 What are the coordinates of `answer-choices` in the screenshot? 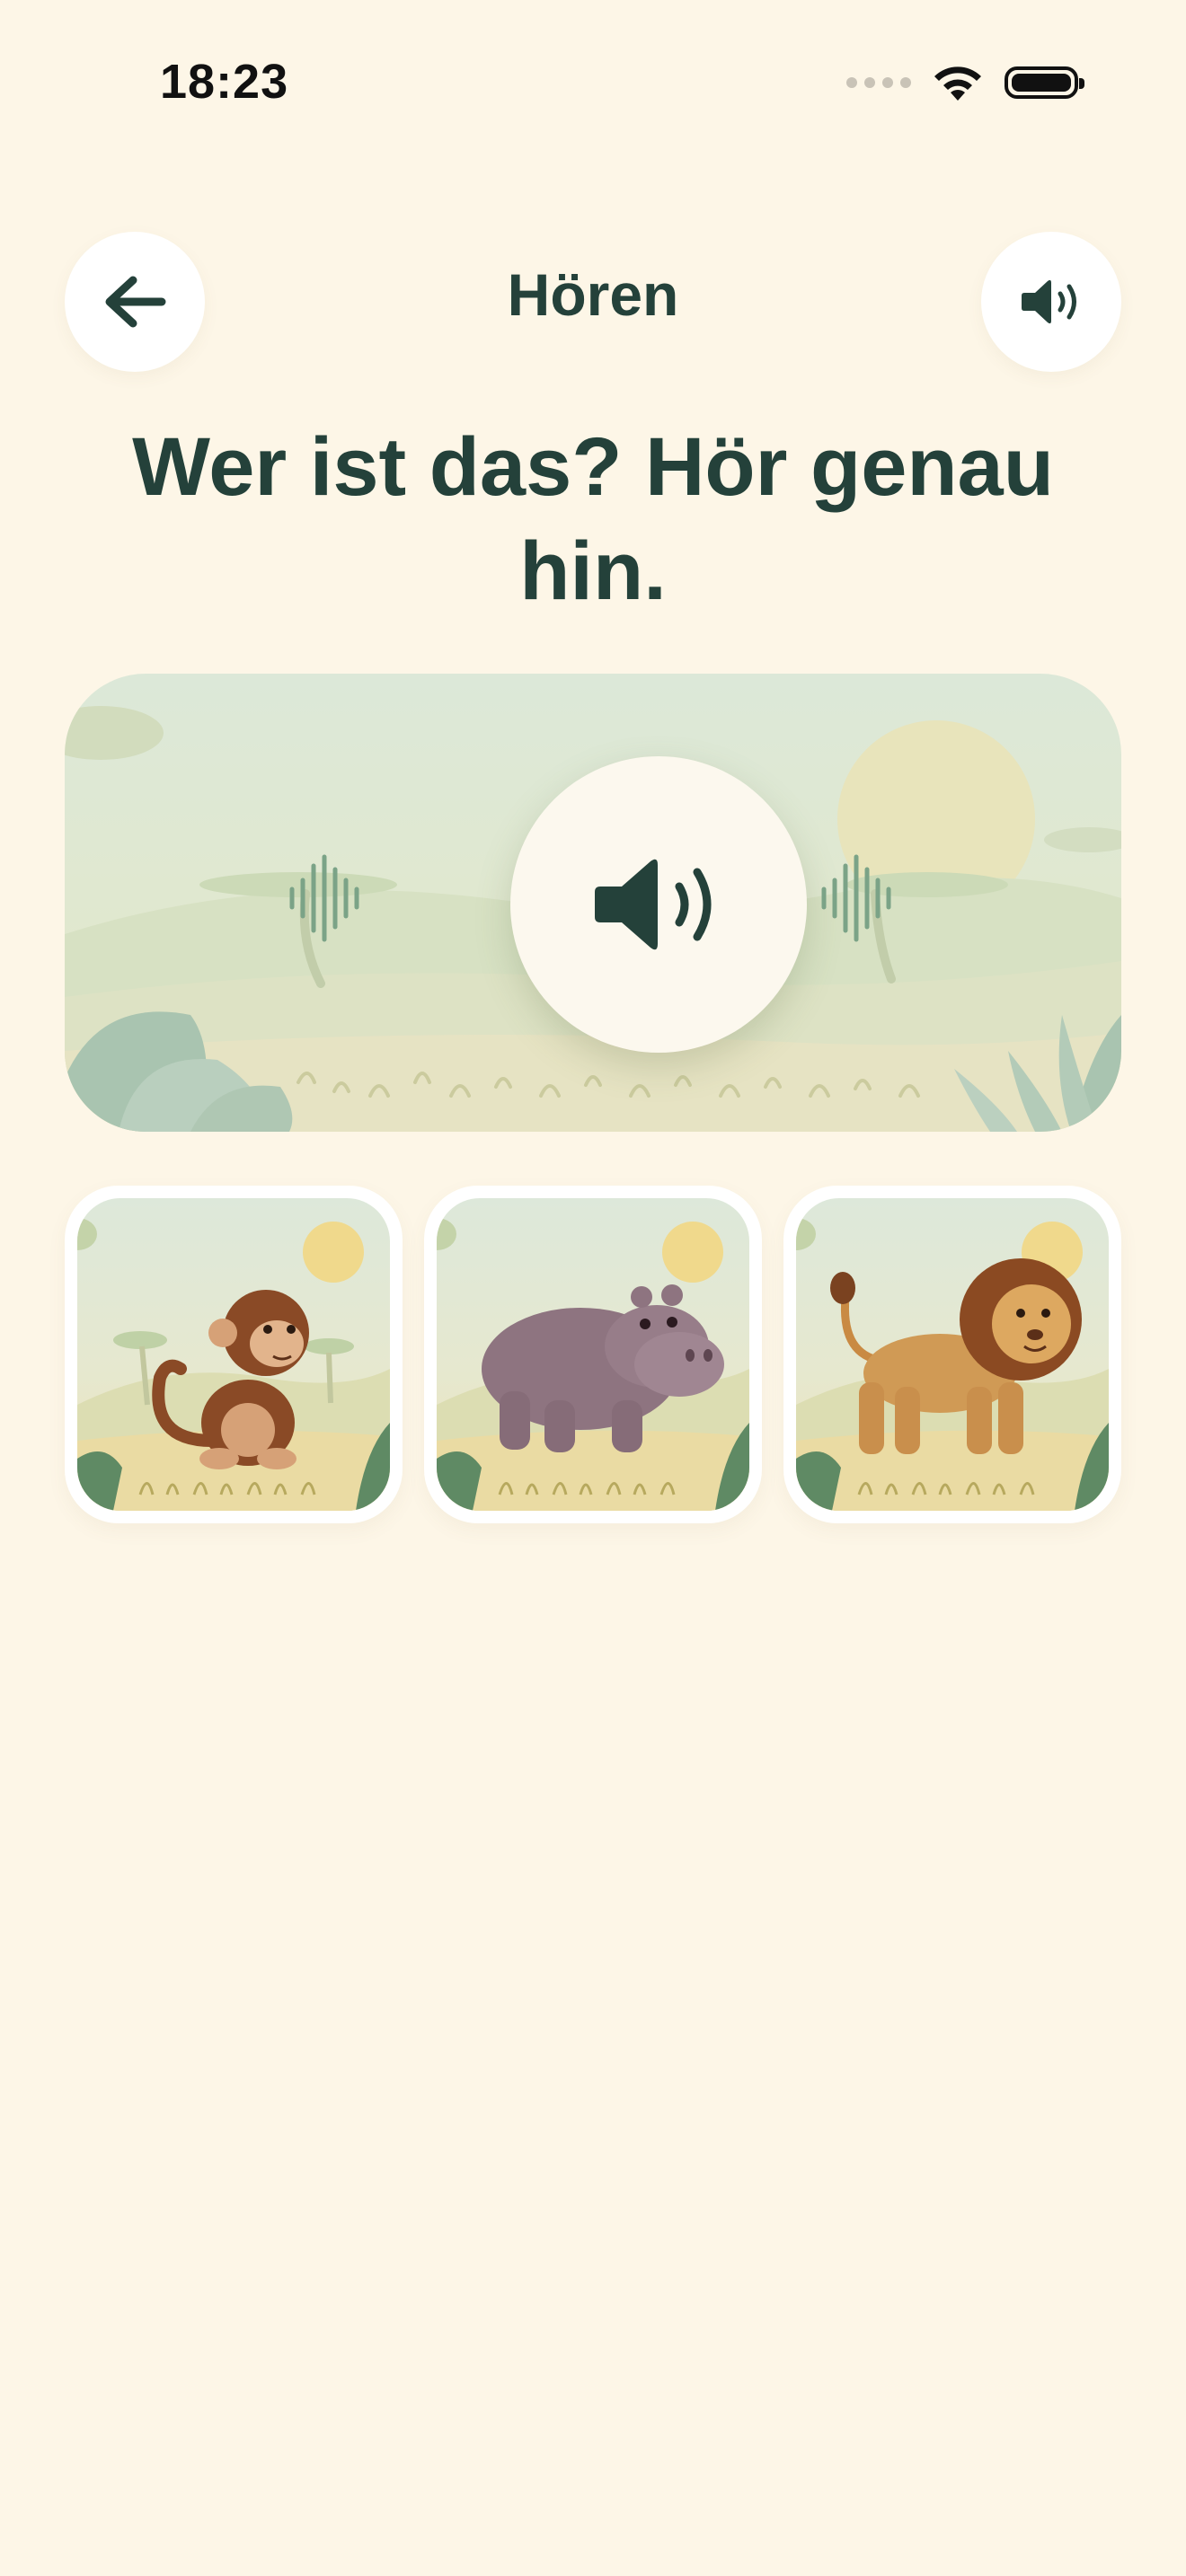 It's located at (593, 1354).